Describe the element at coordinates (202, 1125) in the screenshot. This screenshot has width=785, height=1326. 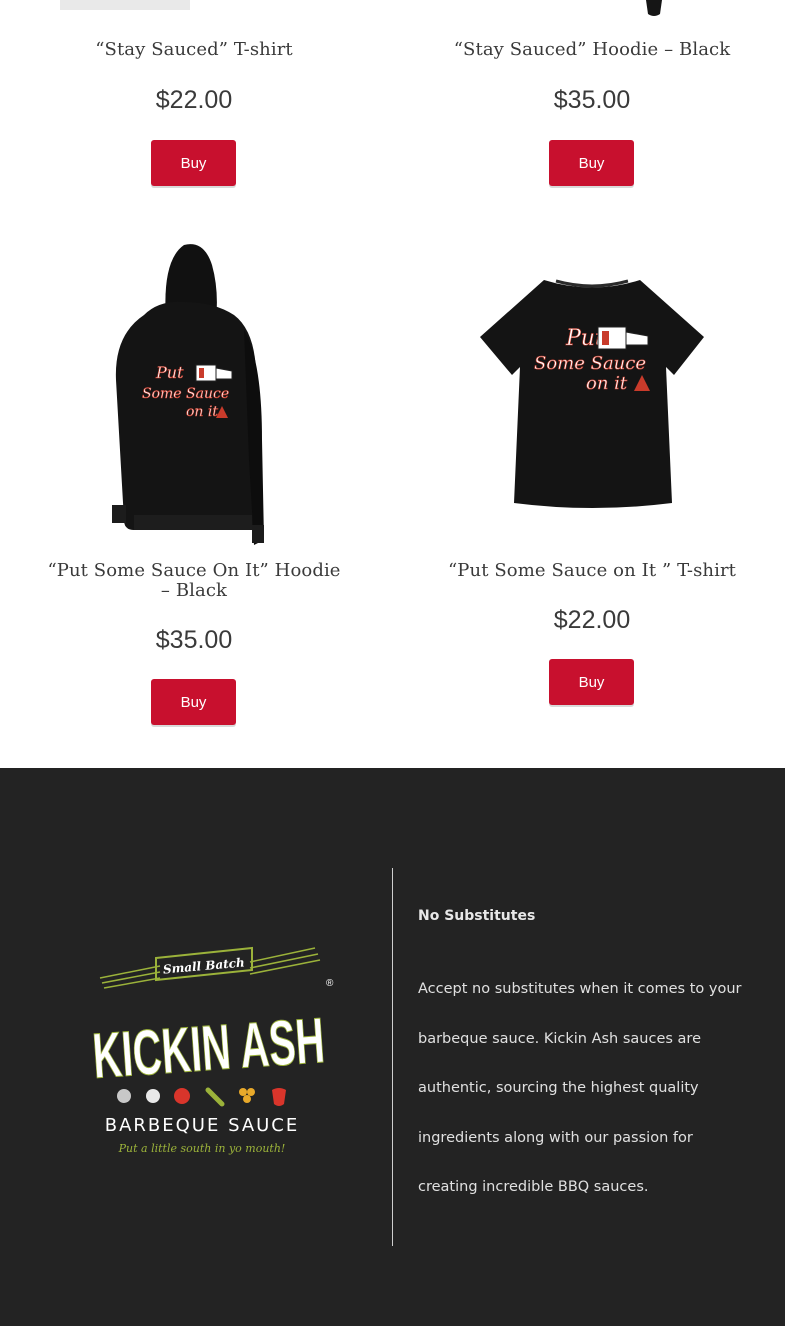
I see `logo-subtitle: BARBEQUE SAUCE` at that location.